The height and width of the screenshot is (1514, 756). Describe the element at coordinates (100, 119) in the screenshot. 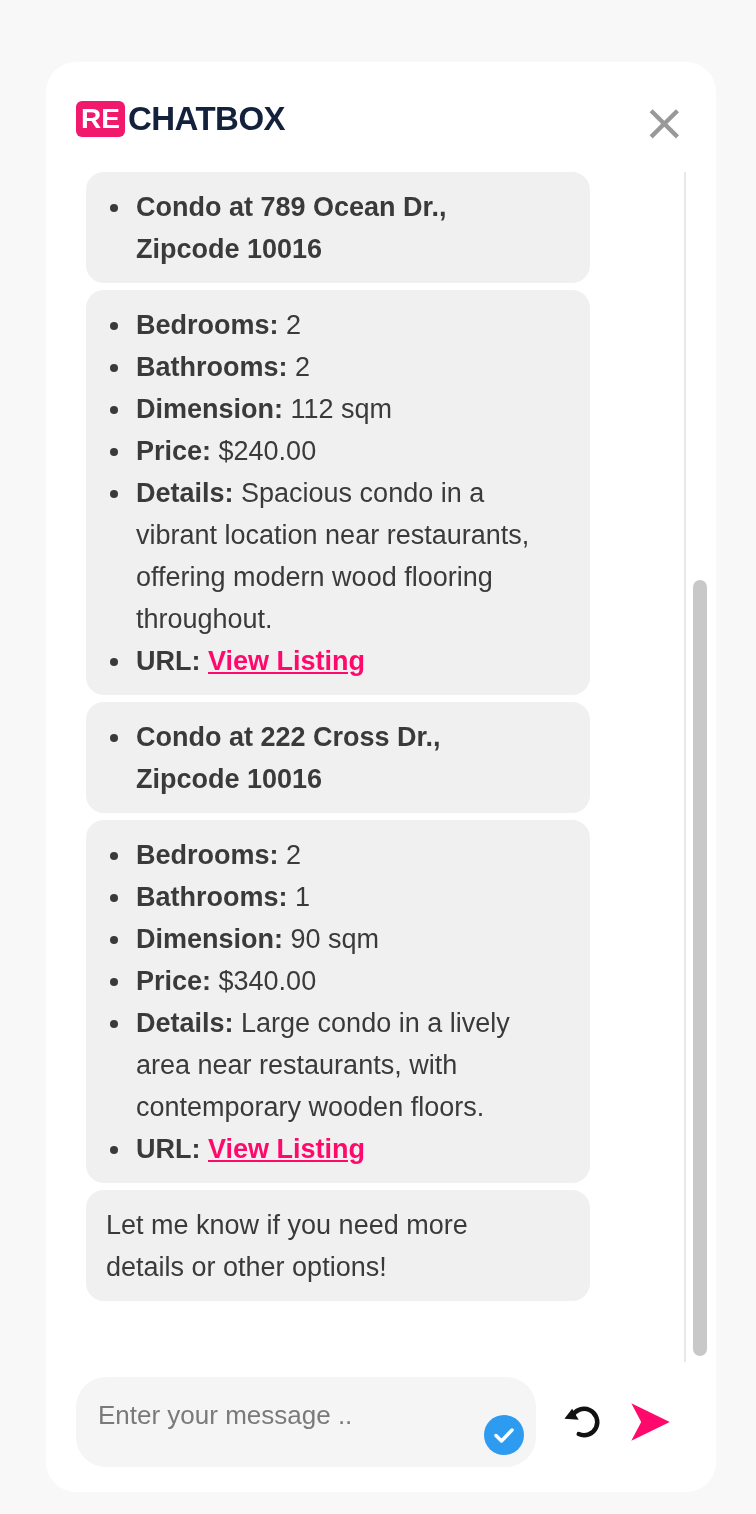

I see `logo-mark: RE` at that location.